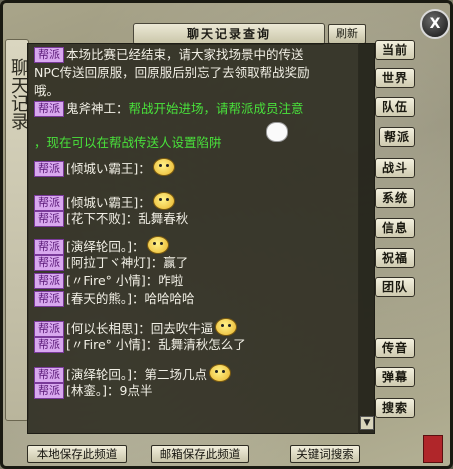  I want to click on chat-message: 帮派 [阿拉丁ヾ神灯]：赢了, so click(111, 263).